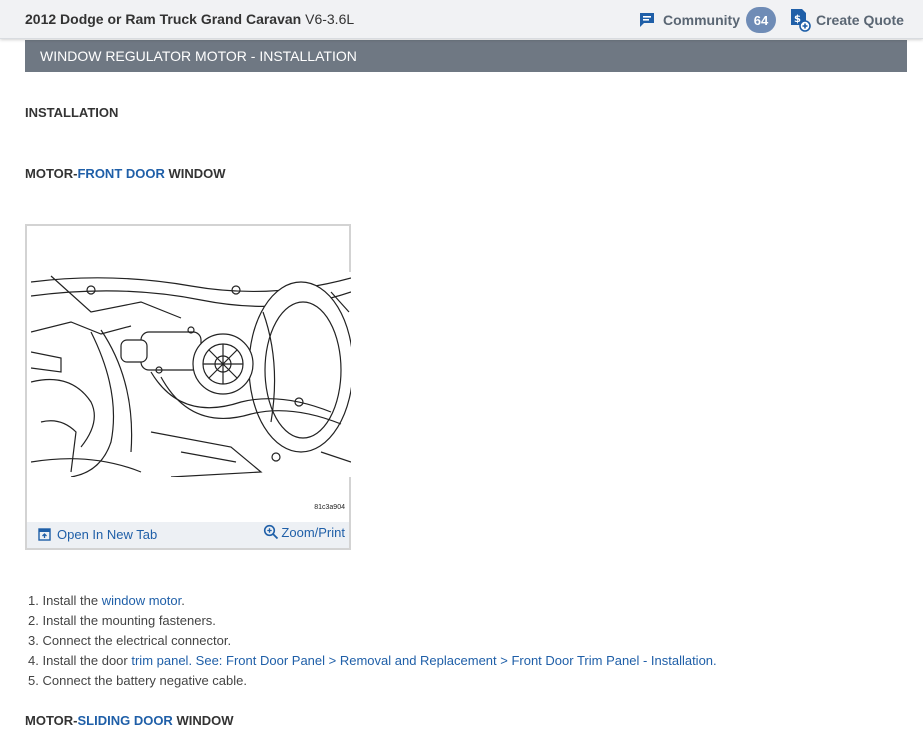 This screenshot has height=746, width=923. I want to click on step-item: 3. Connect the electrical connector., so click(372, 641).